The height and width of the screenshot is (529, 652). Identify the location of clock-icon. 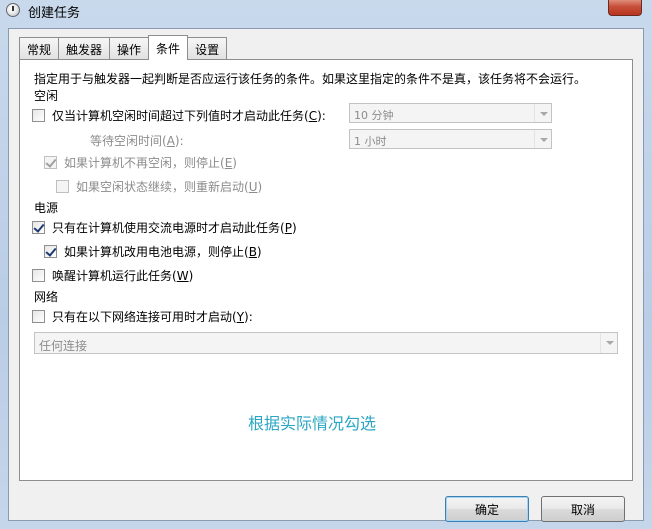
(13, 10).